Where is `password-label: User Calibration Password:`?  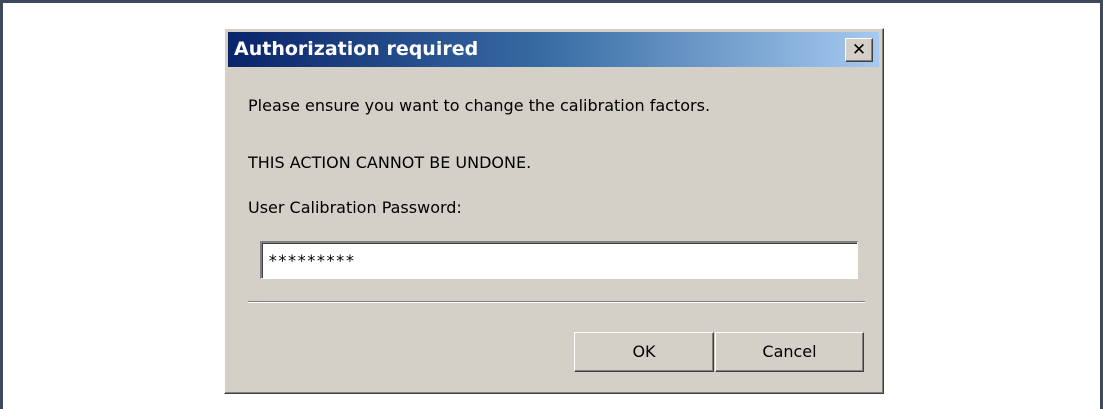 password-label: User Calibration Password: is located at coordinates (355, 207).